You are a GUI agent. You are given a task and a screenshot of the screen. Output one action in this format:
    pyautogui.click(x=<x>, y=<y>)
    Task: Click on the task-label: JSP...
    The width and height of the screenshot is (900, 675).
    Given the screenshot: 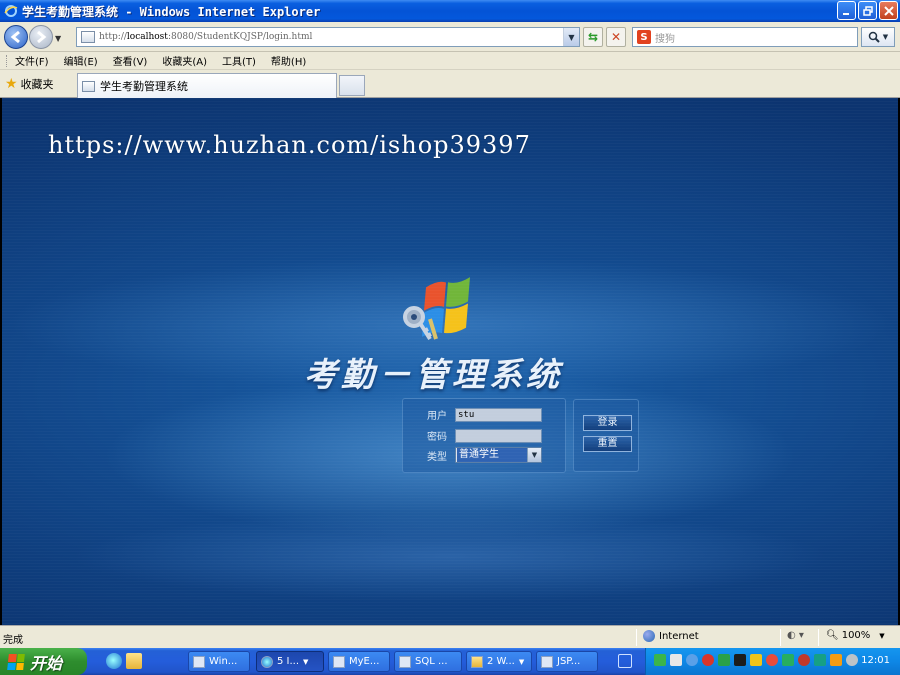 What is the action you would take?
    pyautogui.click(x=569, y=661)
    